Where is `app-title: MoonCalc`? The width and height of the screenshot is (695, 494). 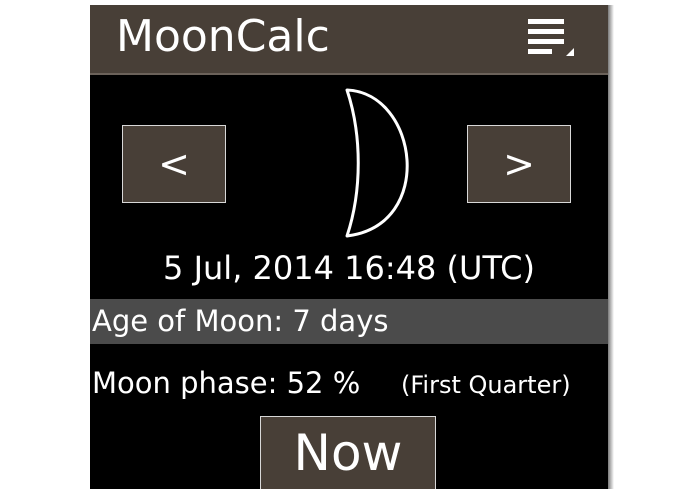 app-title: MoonCalc is located at coordinates (223, 36).